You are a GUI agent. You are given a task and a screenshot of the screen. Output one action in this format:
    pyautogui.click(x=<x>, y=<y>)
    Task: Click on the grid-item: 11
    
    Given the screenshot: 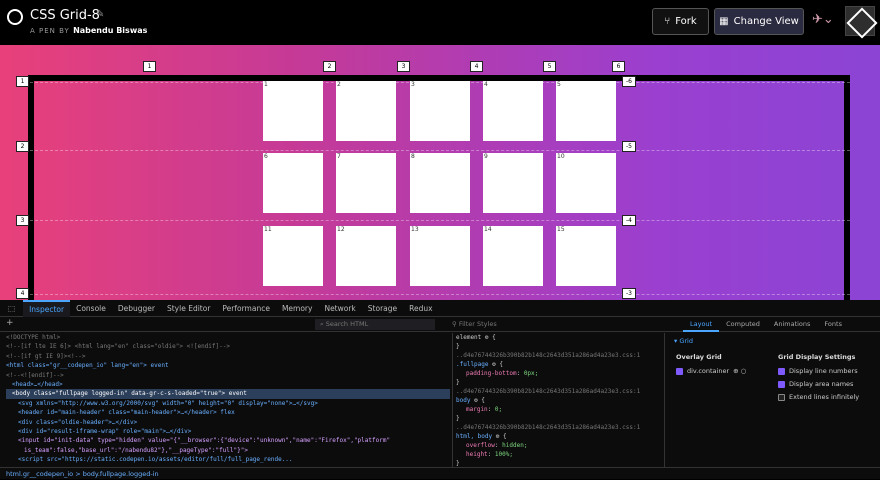 What is the action you would take?
    pyautogui.click(x=293, y=256)
    